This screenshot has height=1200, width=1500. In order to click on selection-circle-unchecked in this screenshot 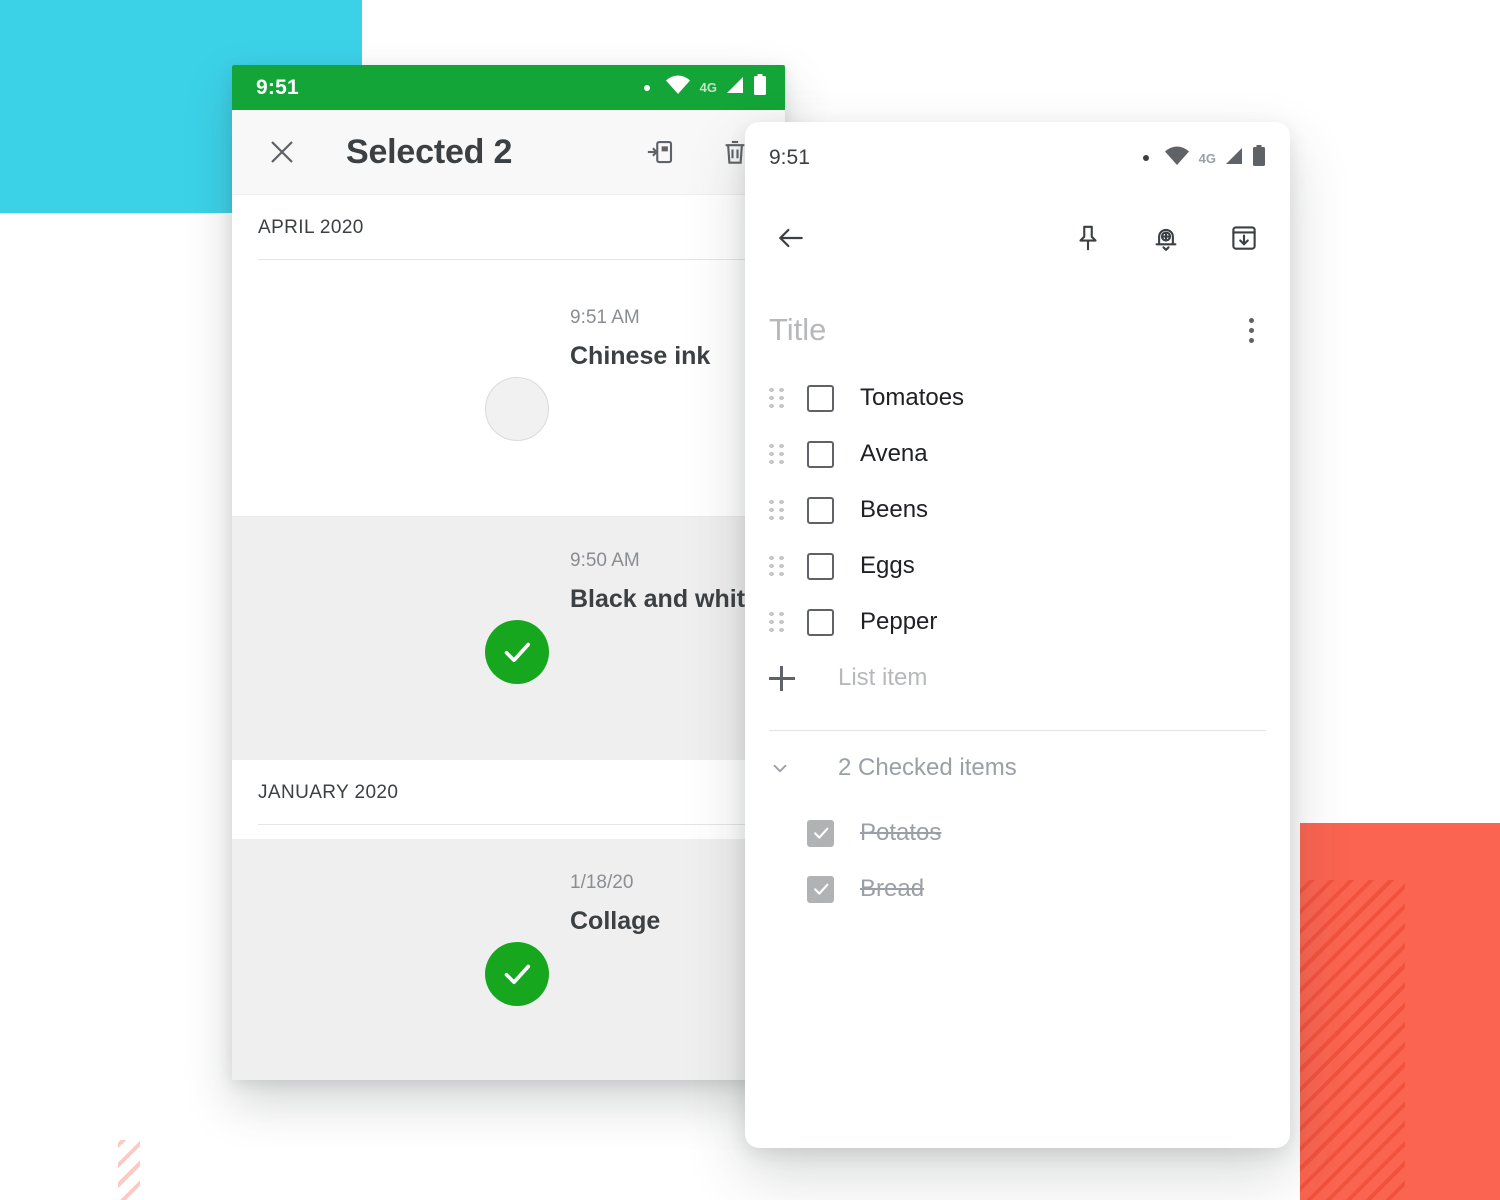, I will do `click(517, 409)`.